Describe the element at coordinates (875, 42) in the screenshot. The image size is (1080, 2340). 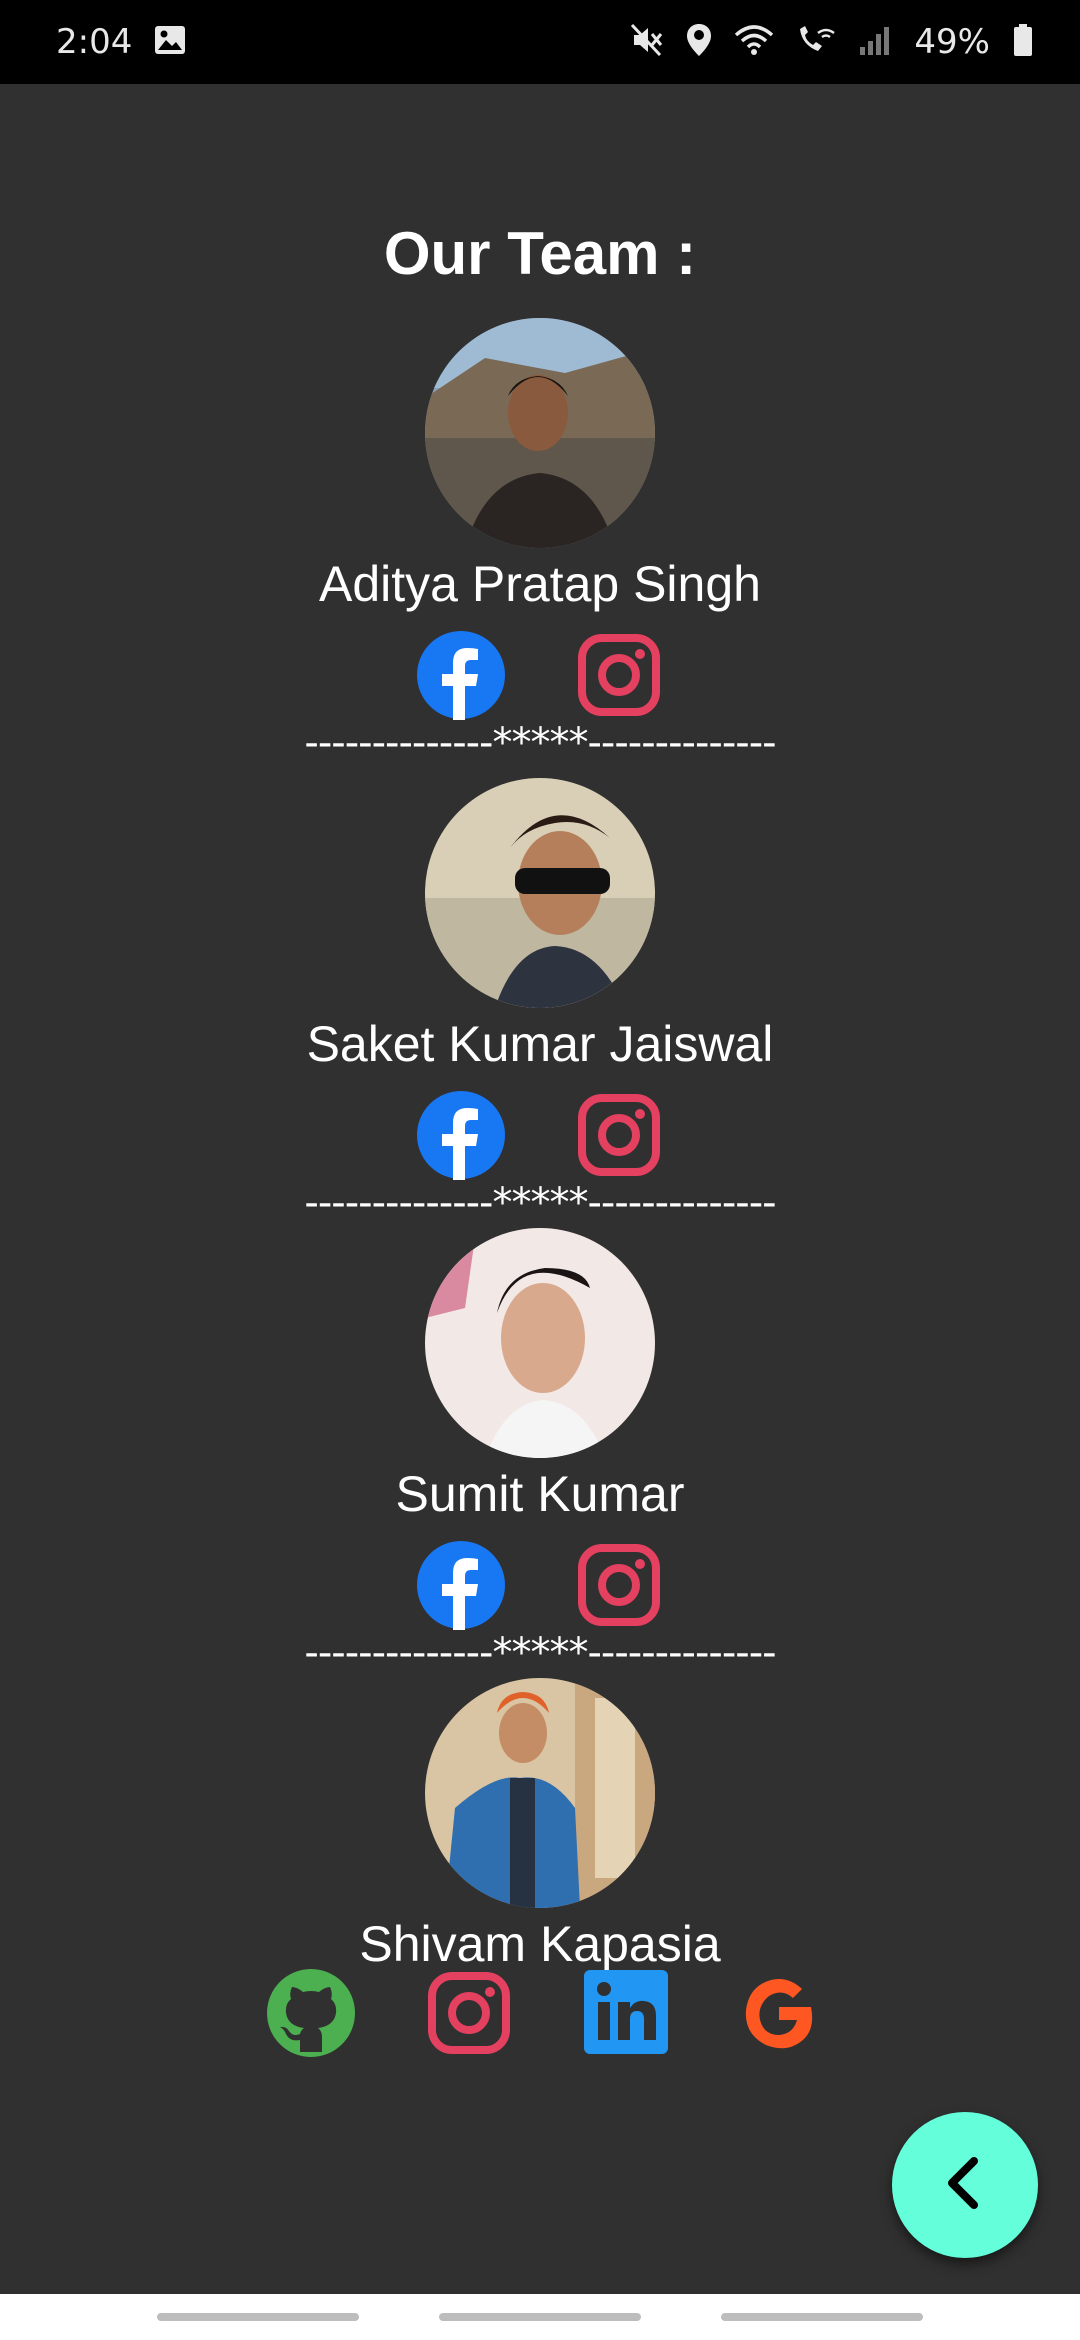
I see `signal-icon` at that location.